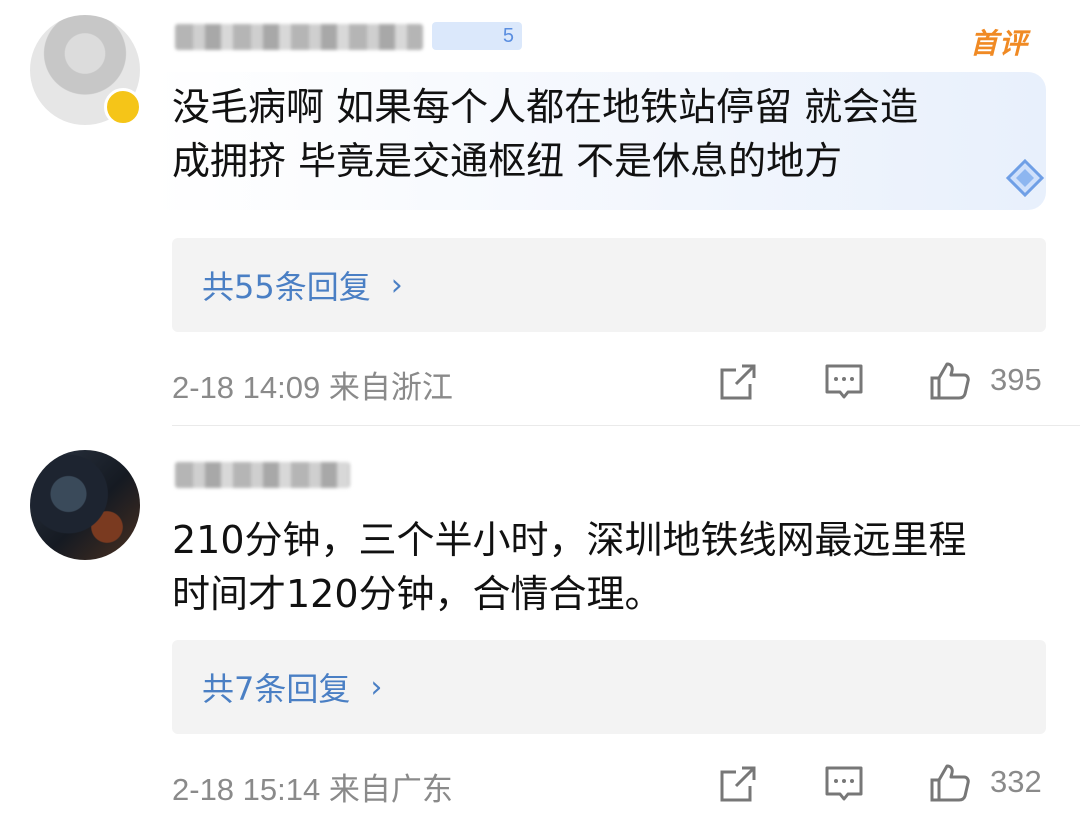  I want to click on reply-box: 共55条回复 ›, so click(609, 285).